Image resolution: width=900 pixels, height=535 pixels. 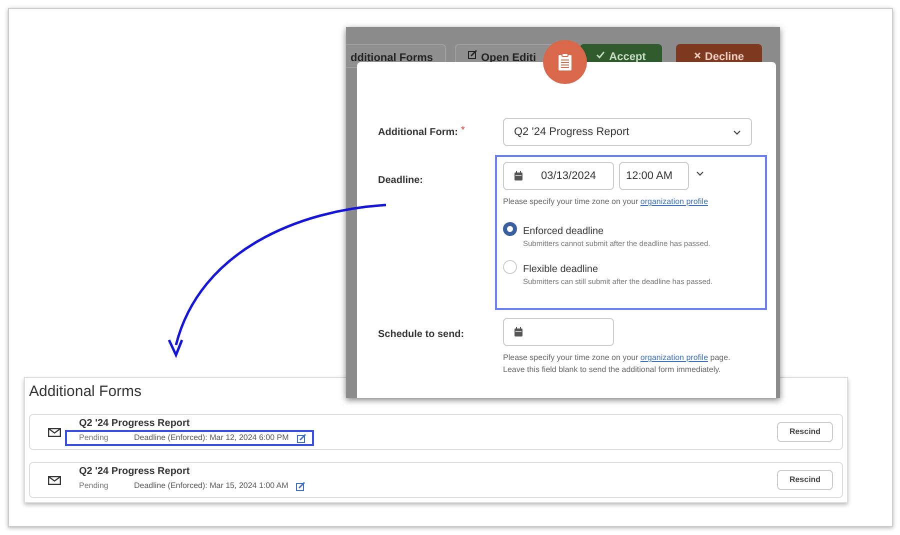 I want to click on check-icon, so click(x=601, y=55).